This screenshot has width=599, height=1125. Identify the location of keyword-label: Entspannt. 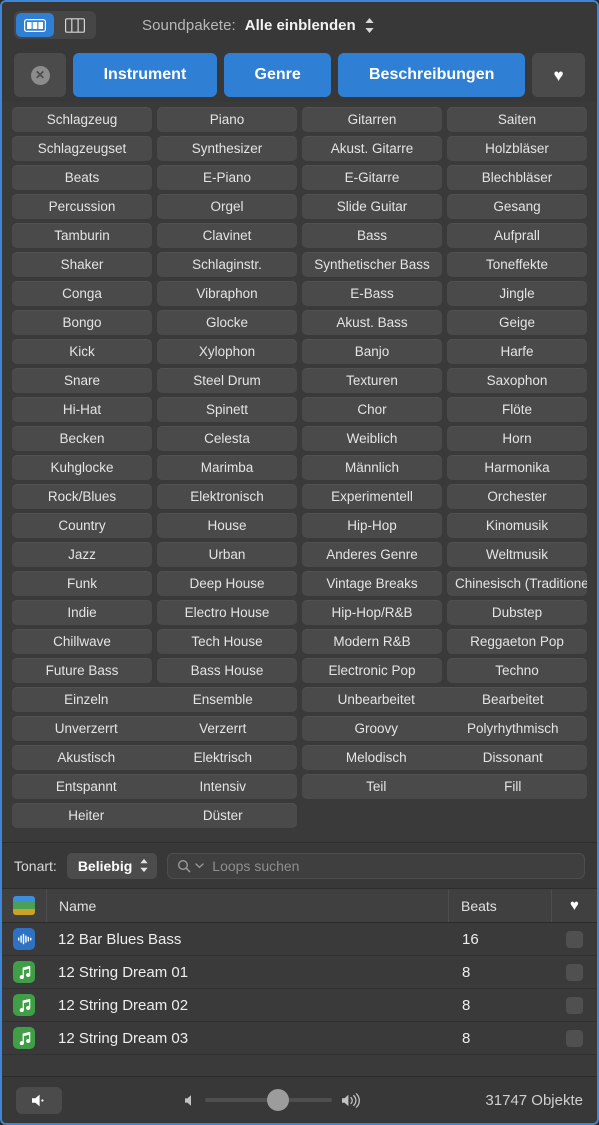
(86, 786).